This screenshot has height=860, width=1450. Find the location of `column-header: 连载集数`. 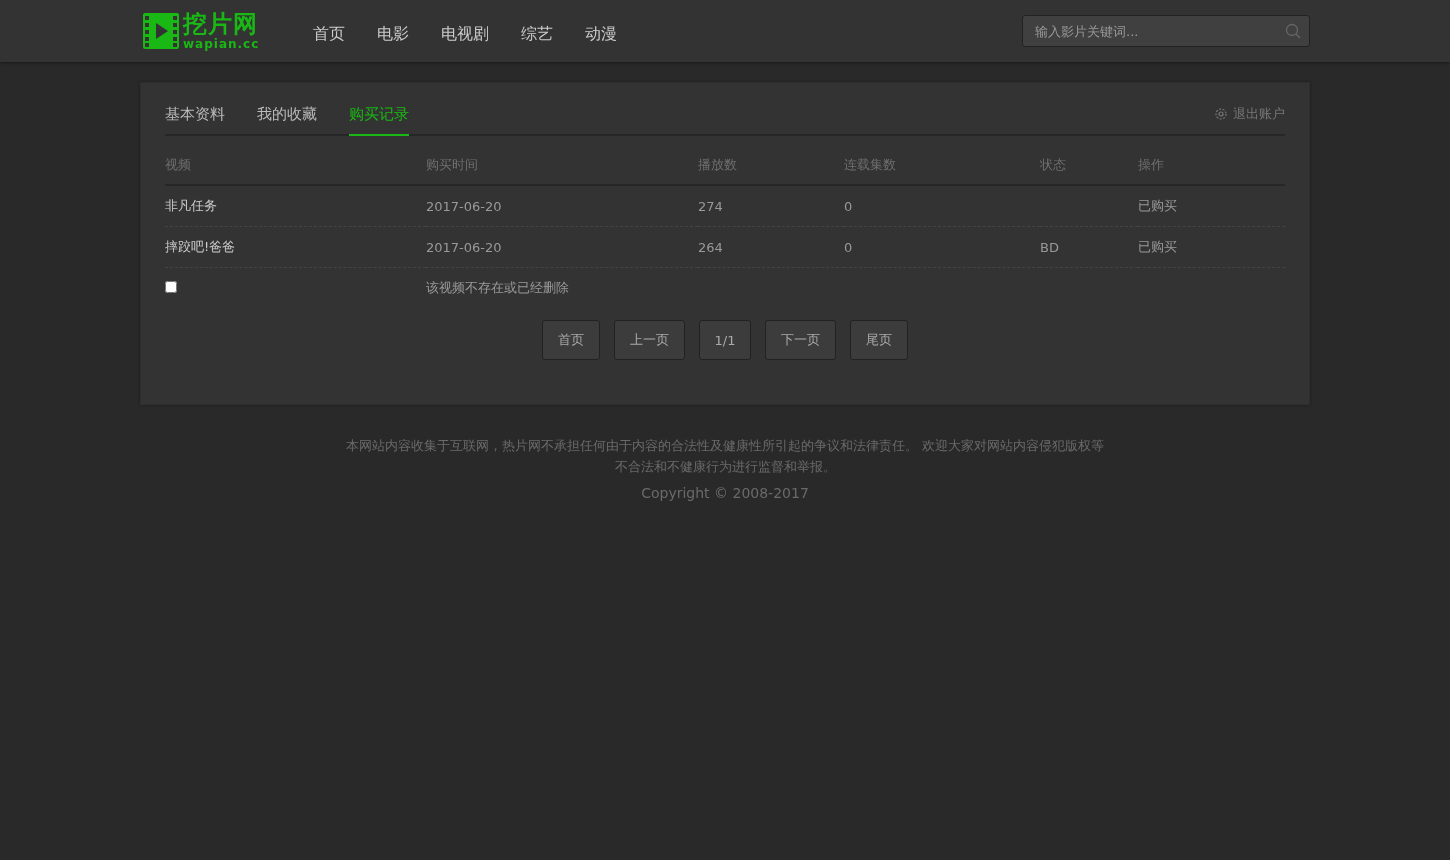

column-header: 连载集数 is located at coordinates (942, 165).